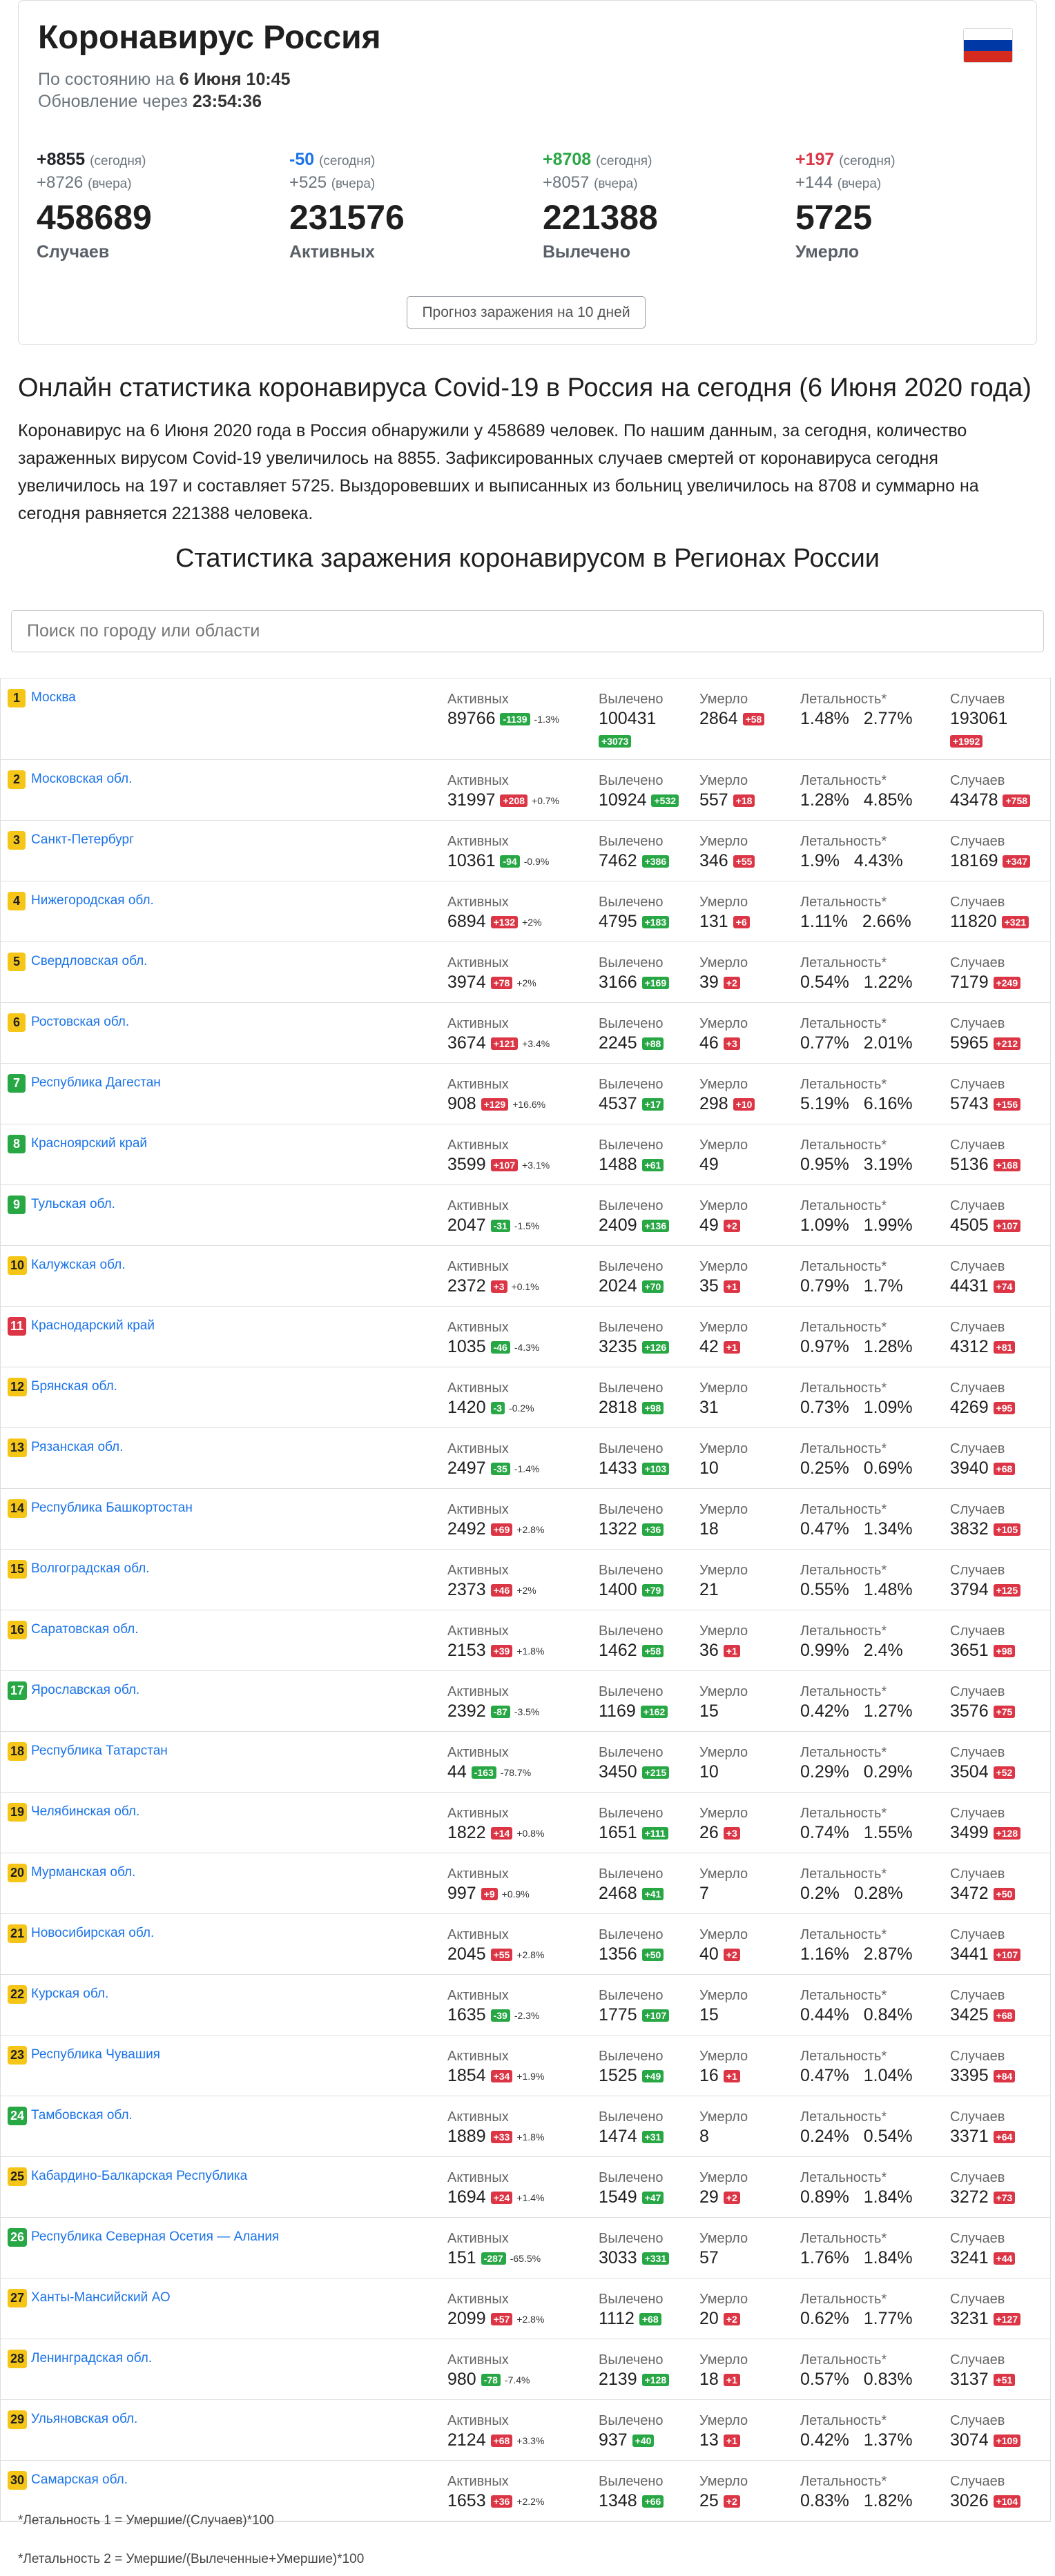 The height and width of the screenshot is (2576, 1055). I want to click on deaths-cell: Умерло 10, so click(724, 1459).